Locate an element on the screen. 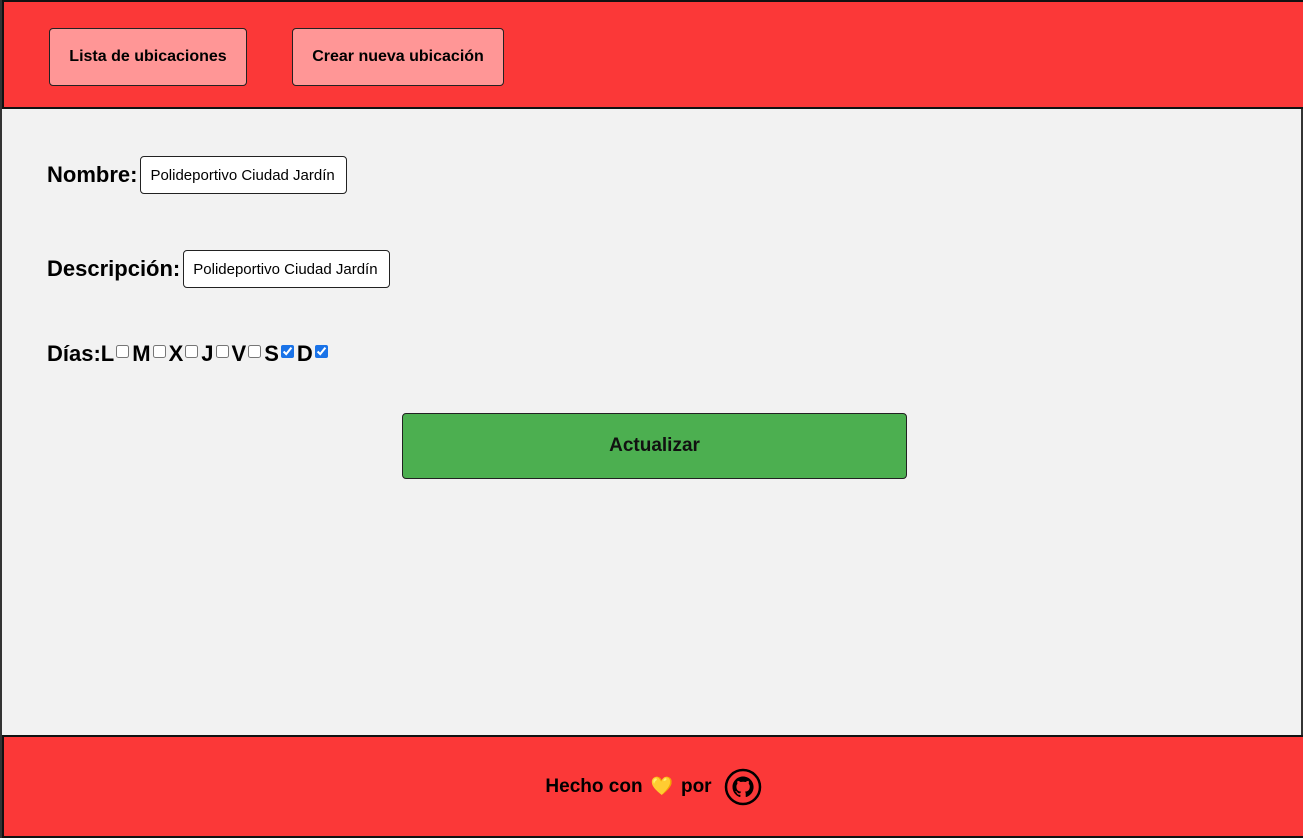 The image size is (1303, 838). footer: Hecho con 💛 por is located at coordinates (652, 786).